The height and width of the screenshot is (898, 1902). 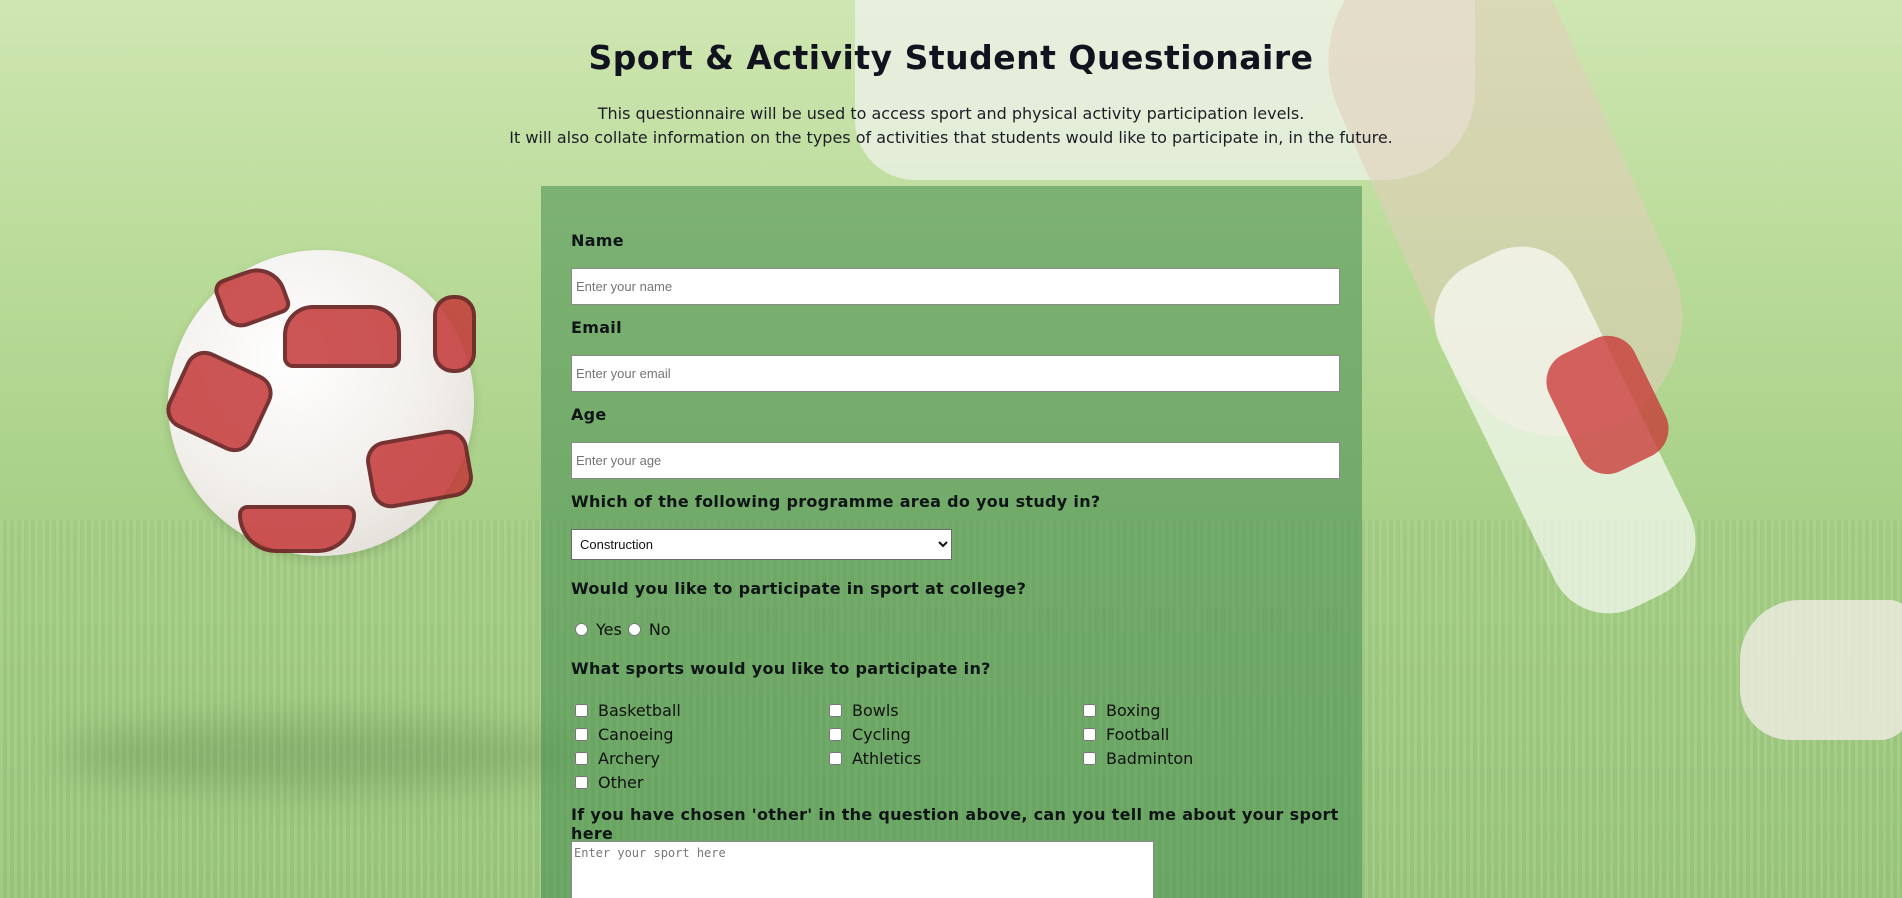 What do you see at coordinates (1089, 710) in the screenshot?
I see `checkbox-boxing` at bounding box center [1089, 710].